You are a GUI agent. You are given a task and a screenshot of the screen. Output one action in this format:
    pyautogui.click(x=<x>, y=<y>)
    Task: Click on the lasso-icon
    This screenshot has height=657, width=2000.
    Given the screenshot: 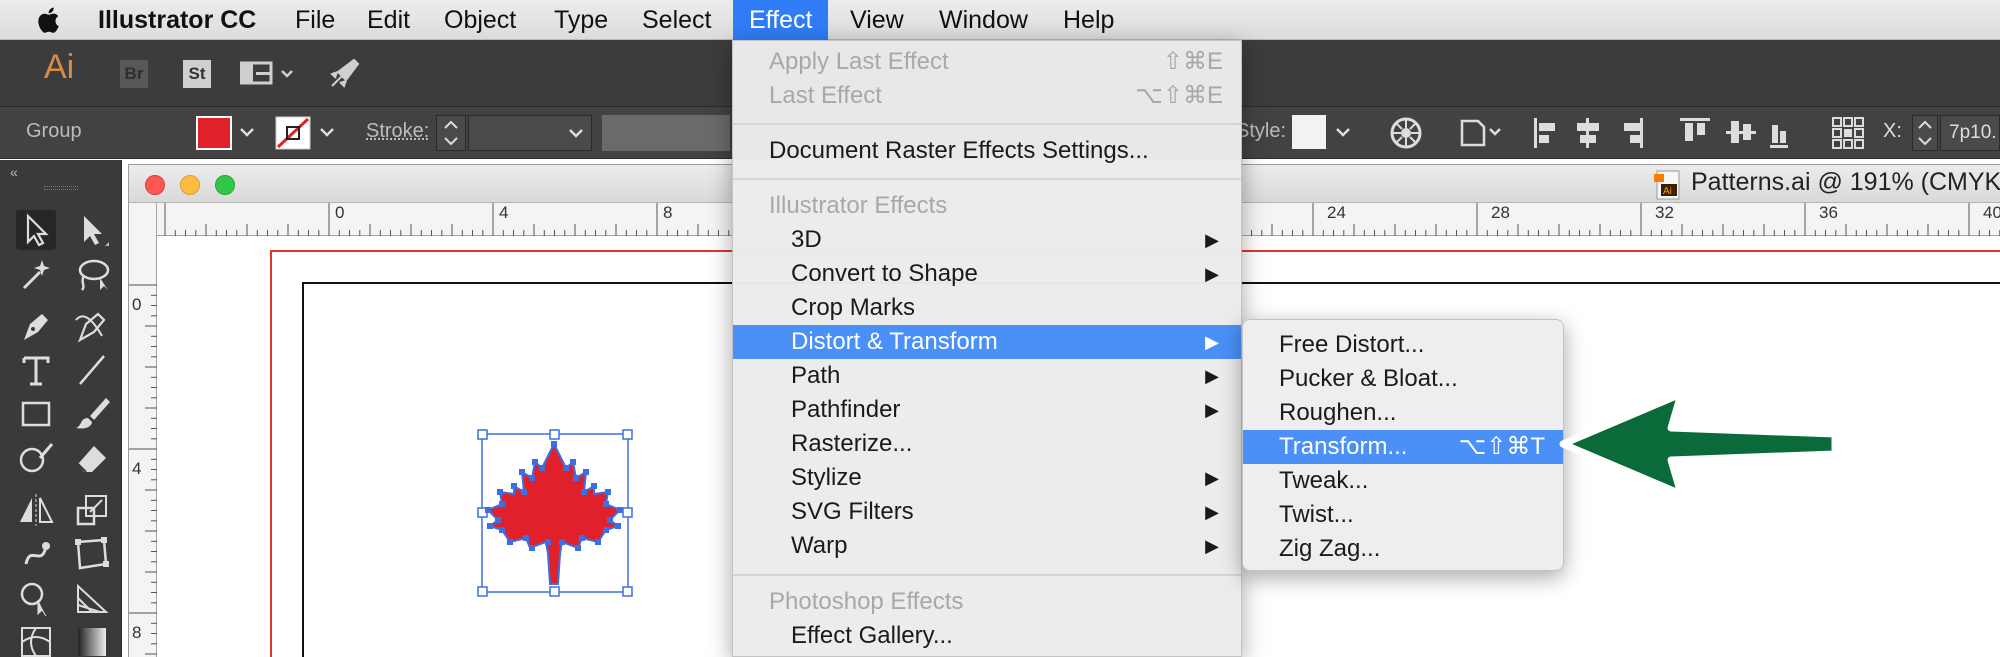 What is the action you would take?
    pyautogui.click(x=94, y=275)
    